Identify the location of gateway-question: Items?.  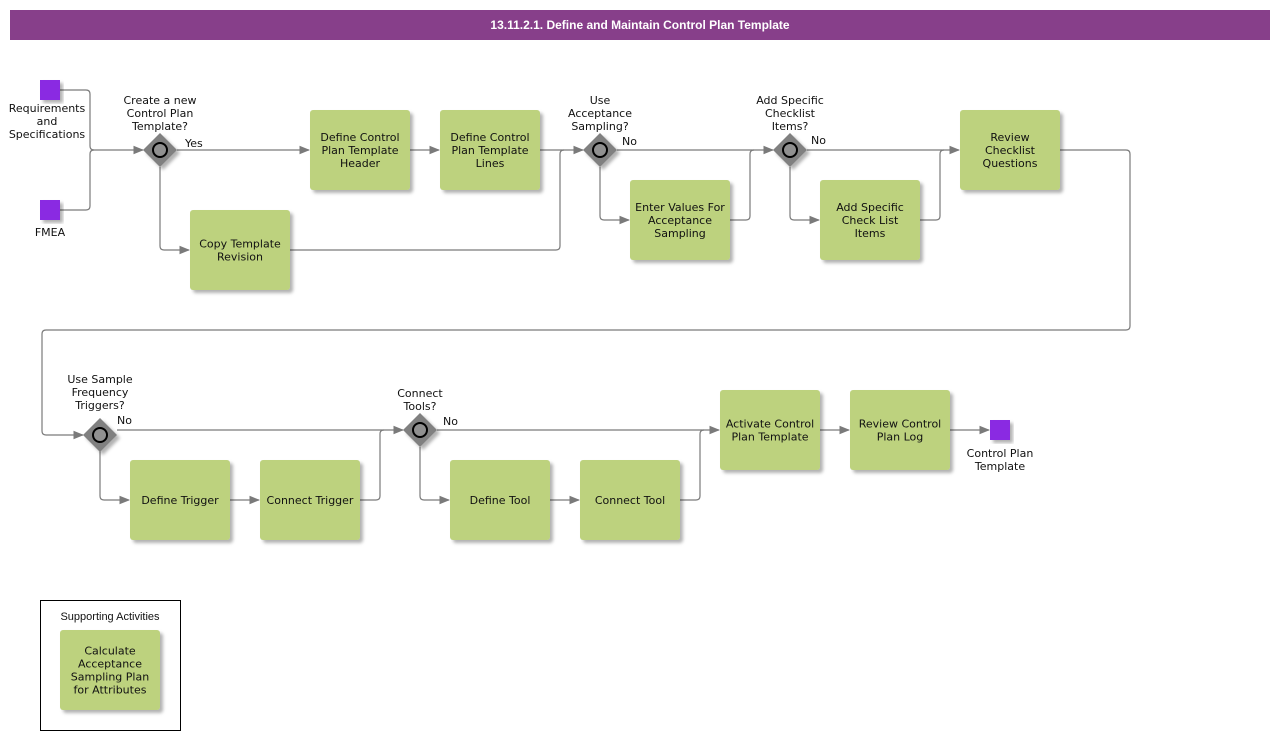
(790, 126).